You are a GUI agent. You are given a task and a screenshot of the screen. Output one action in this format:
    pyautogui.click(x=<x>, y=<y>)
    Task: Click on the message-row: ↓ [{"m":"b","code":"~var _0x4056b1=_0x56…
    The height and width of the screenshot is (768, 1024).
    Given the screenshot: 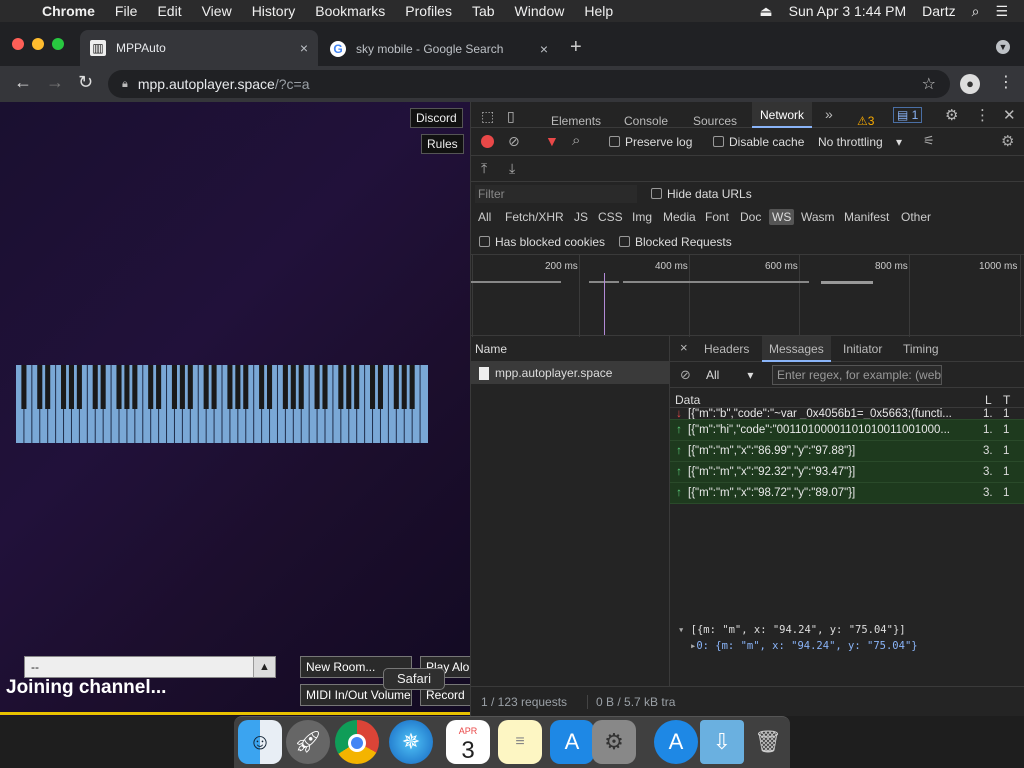 What is the action you would take?
    pyautogui.click(x=847, y=414)
    